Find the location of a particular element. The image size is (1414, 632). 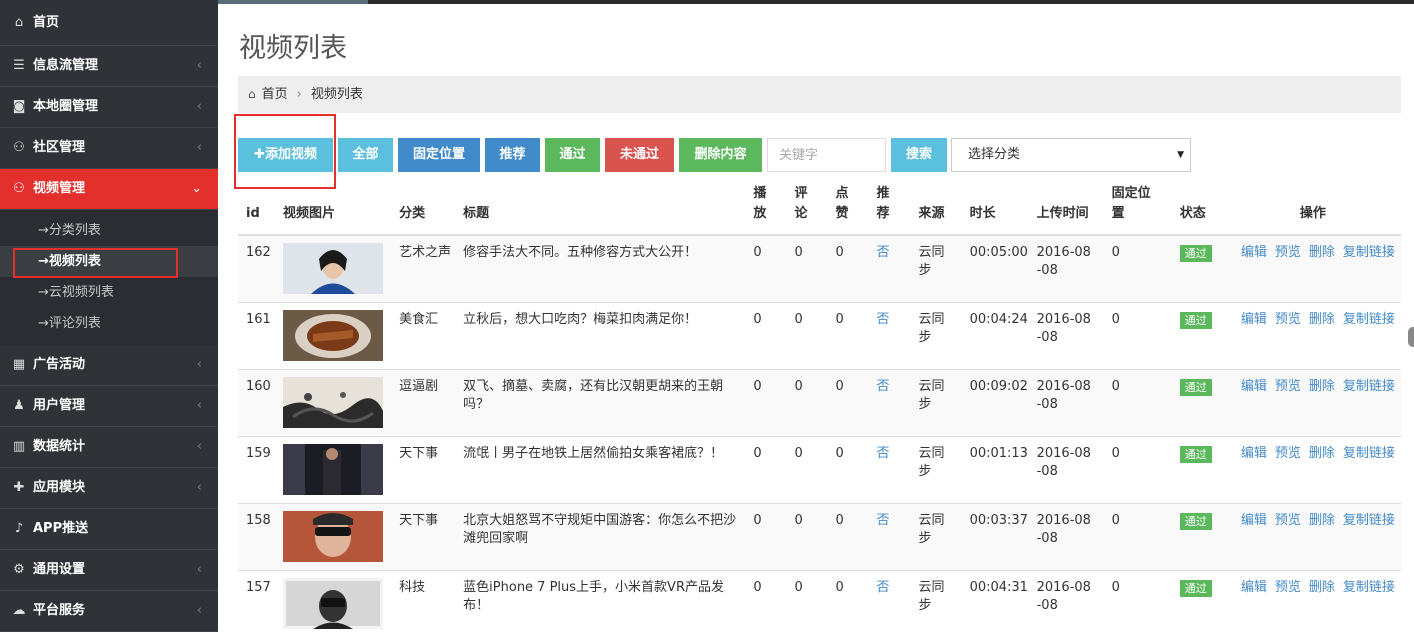

submenu-cloud-video-list: →云视频列表 is located at coordinates (109, 292).